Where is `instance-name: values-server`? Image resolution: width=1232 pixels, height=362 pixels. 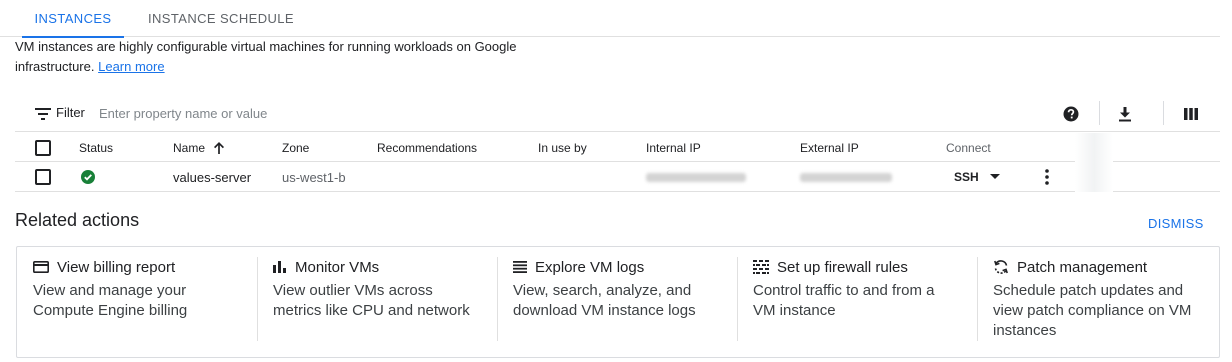
instance-name: values-server is located at coordinates (212, 177).